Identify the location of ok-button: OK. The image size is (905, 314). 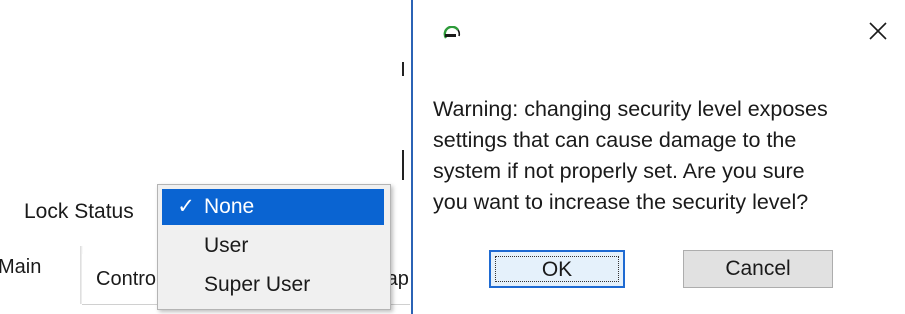
(557, 269).